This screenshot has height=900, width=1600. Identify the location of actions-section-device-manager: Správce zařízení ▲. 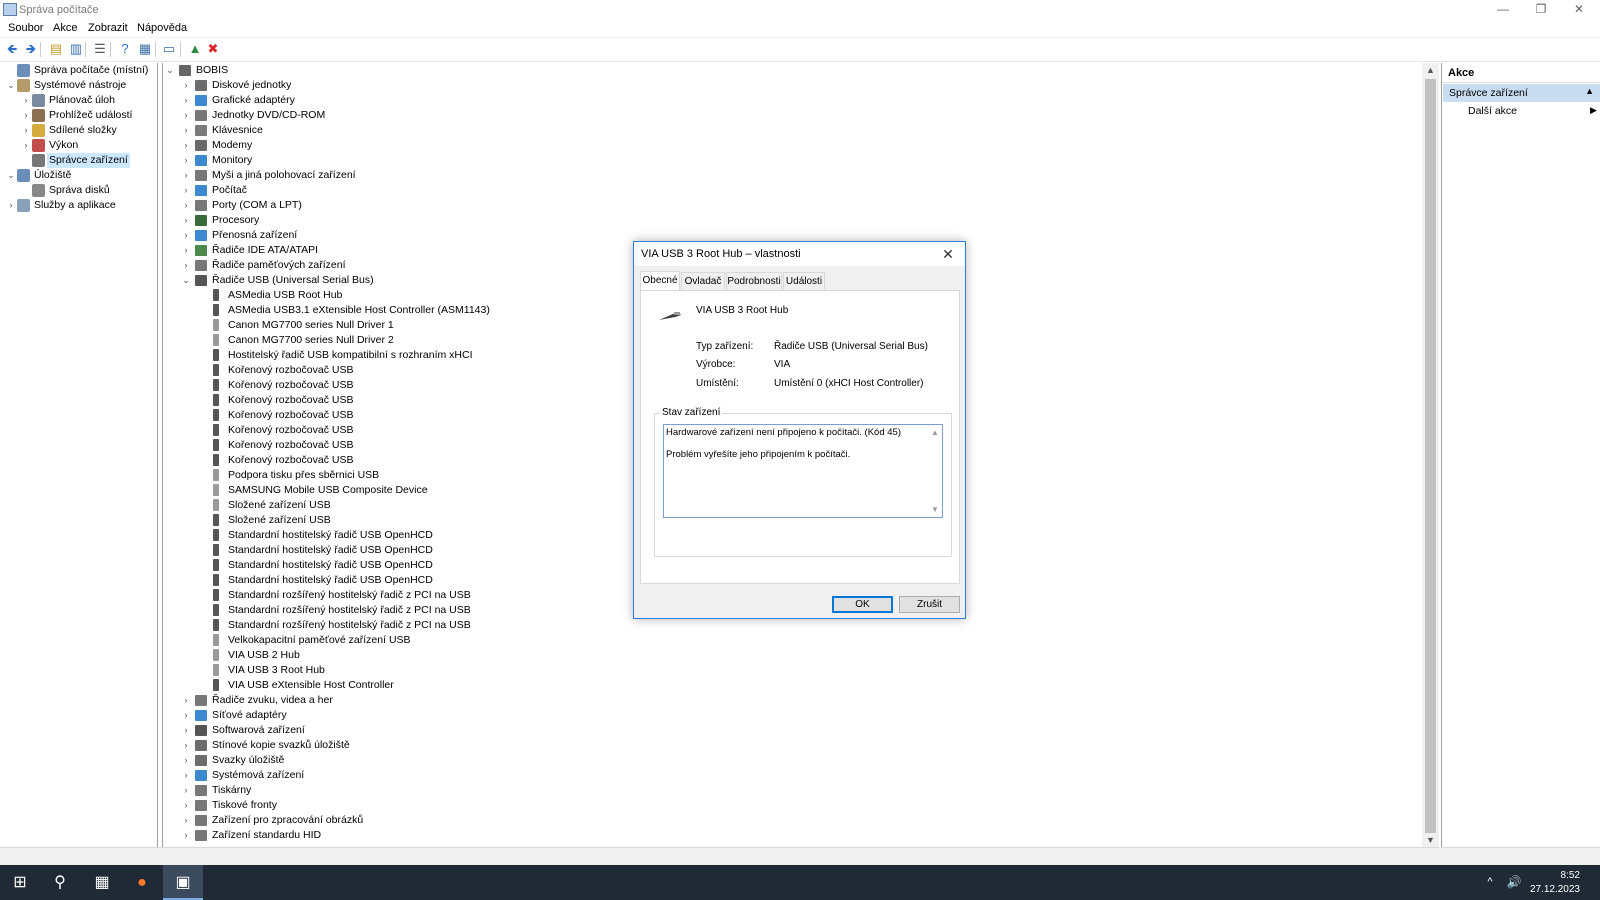
(1521, 93).